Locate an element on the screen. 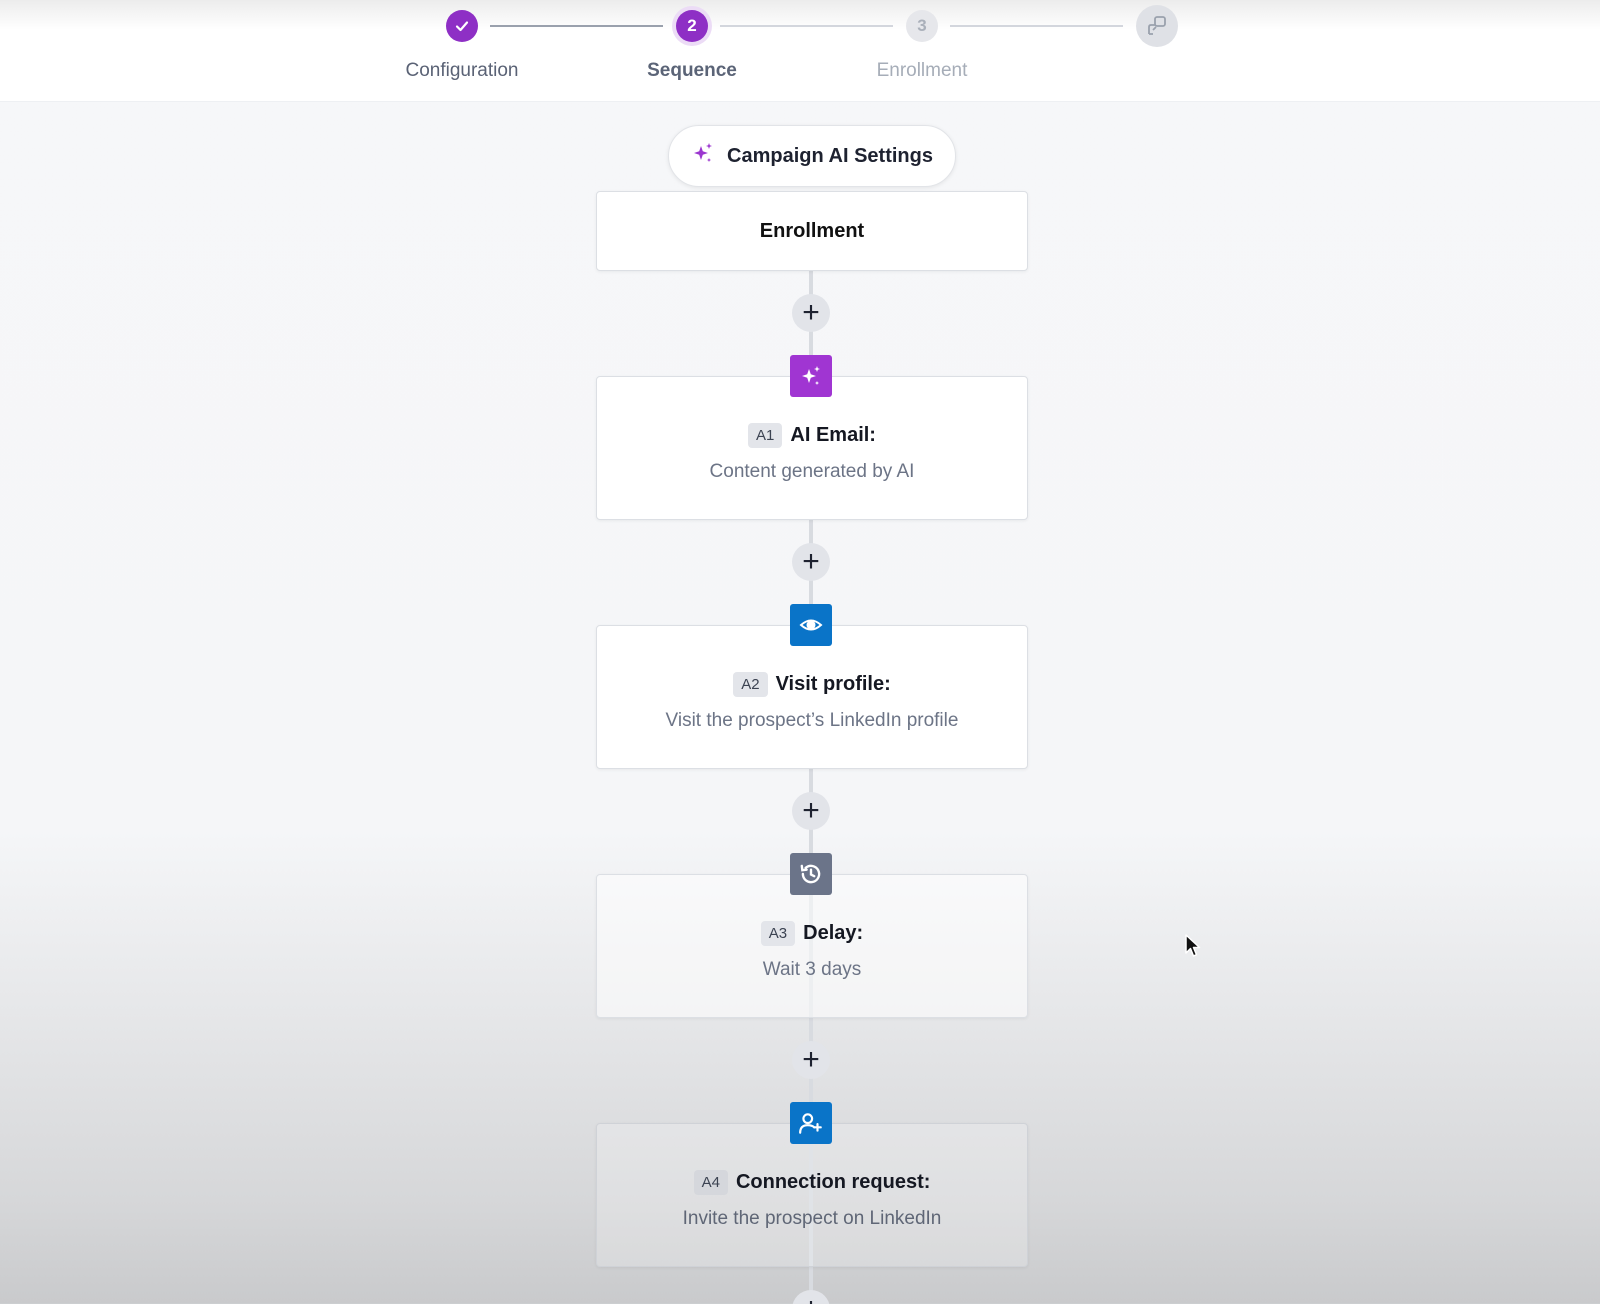  step-sequence-number: 2 is located at coordinates (692, 26).